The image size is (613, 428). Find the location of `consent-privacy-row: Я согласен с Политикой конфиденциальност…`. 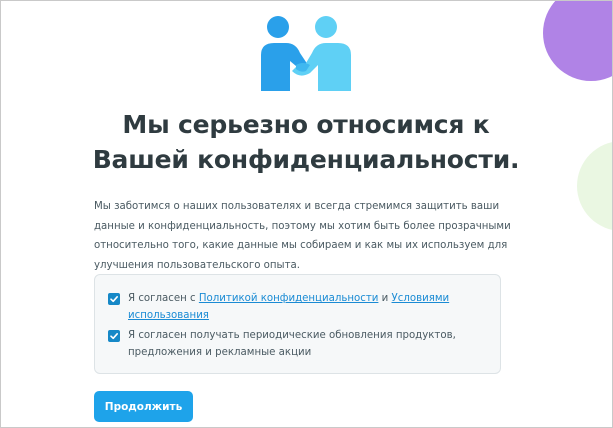

consent-privacy-row: Я согласен с Политикой конфиденциальност… is located at coordinates (293, 307).